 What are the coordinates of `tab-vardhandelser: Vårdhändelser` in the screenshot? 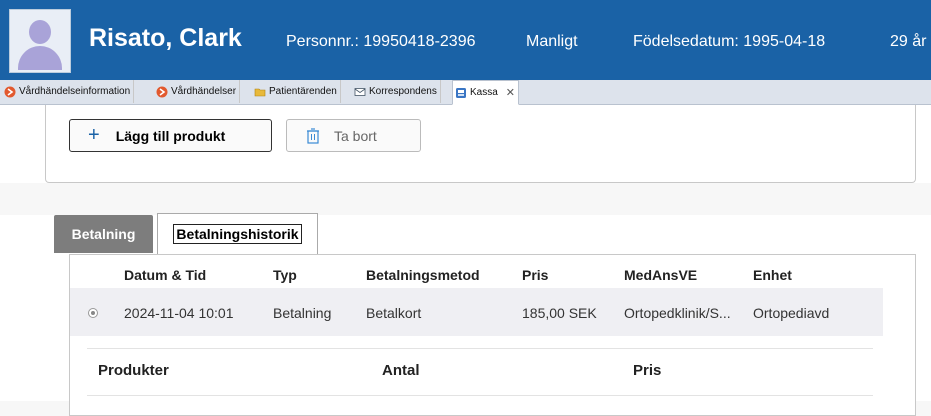 It's located at (197, 91).